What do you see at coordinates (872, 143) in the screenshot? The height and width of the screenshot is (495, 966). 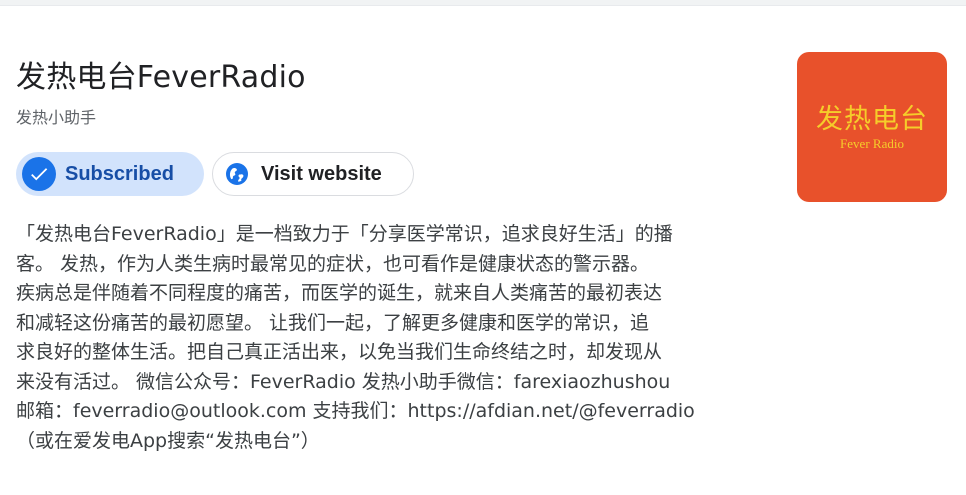 I see `artwork-subtitle: Fever Radio` at bounding box center [872, 143].